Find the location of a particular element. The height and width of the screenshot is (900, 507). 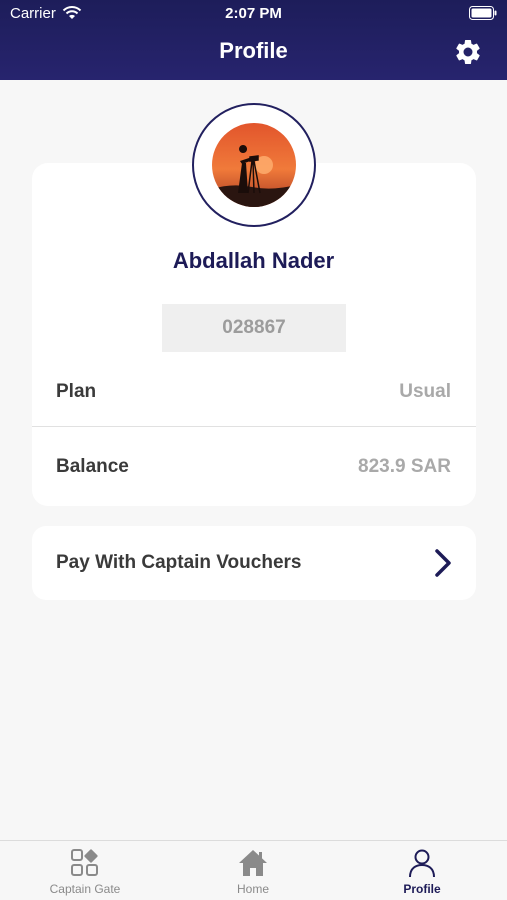

tab-bar: Captain Gate Home Profile is located at coordinates (253, 870).